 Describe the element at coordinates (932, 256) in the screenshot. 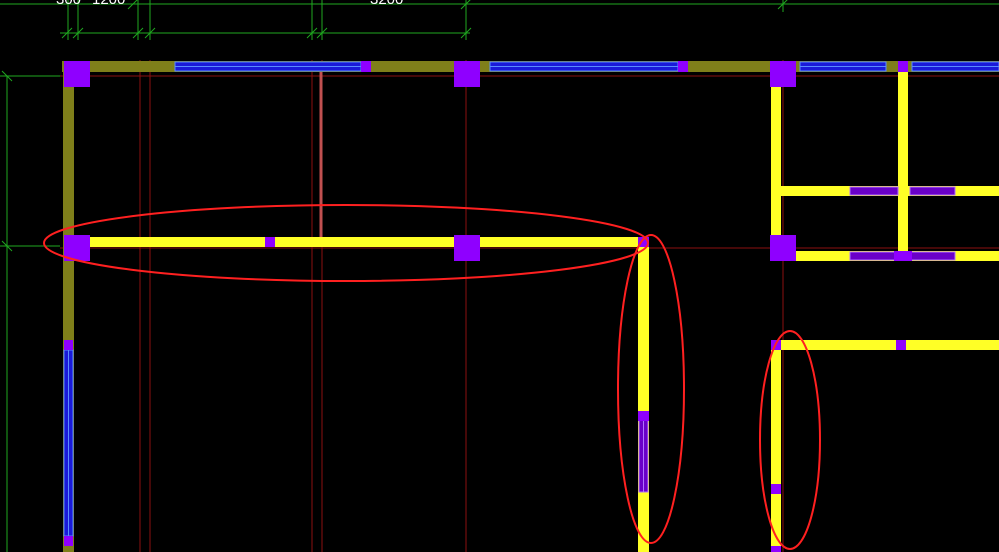

I see `opening-right-2b` at that location.